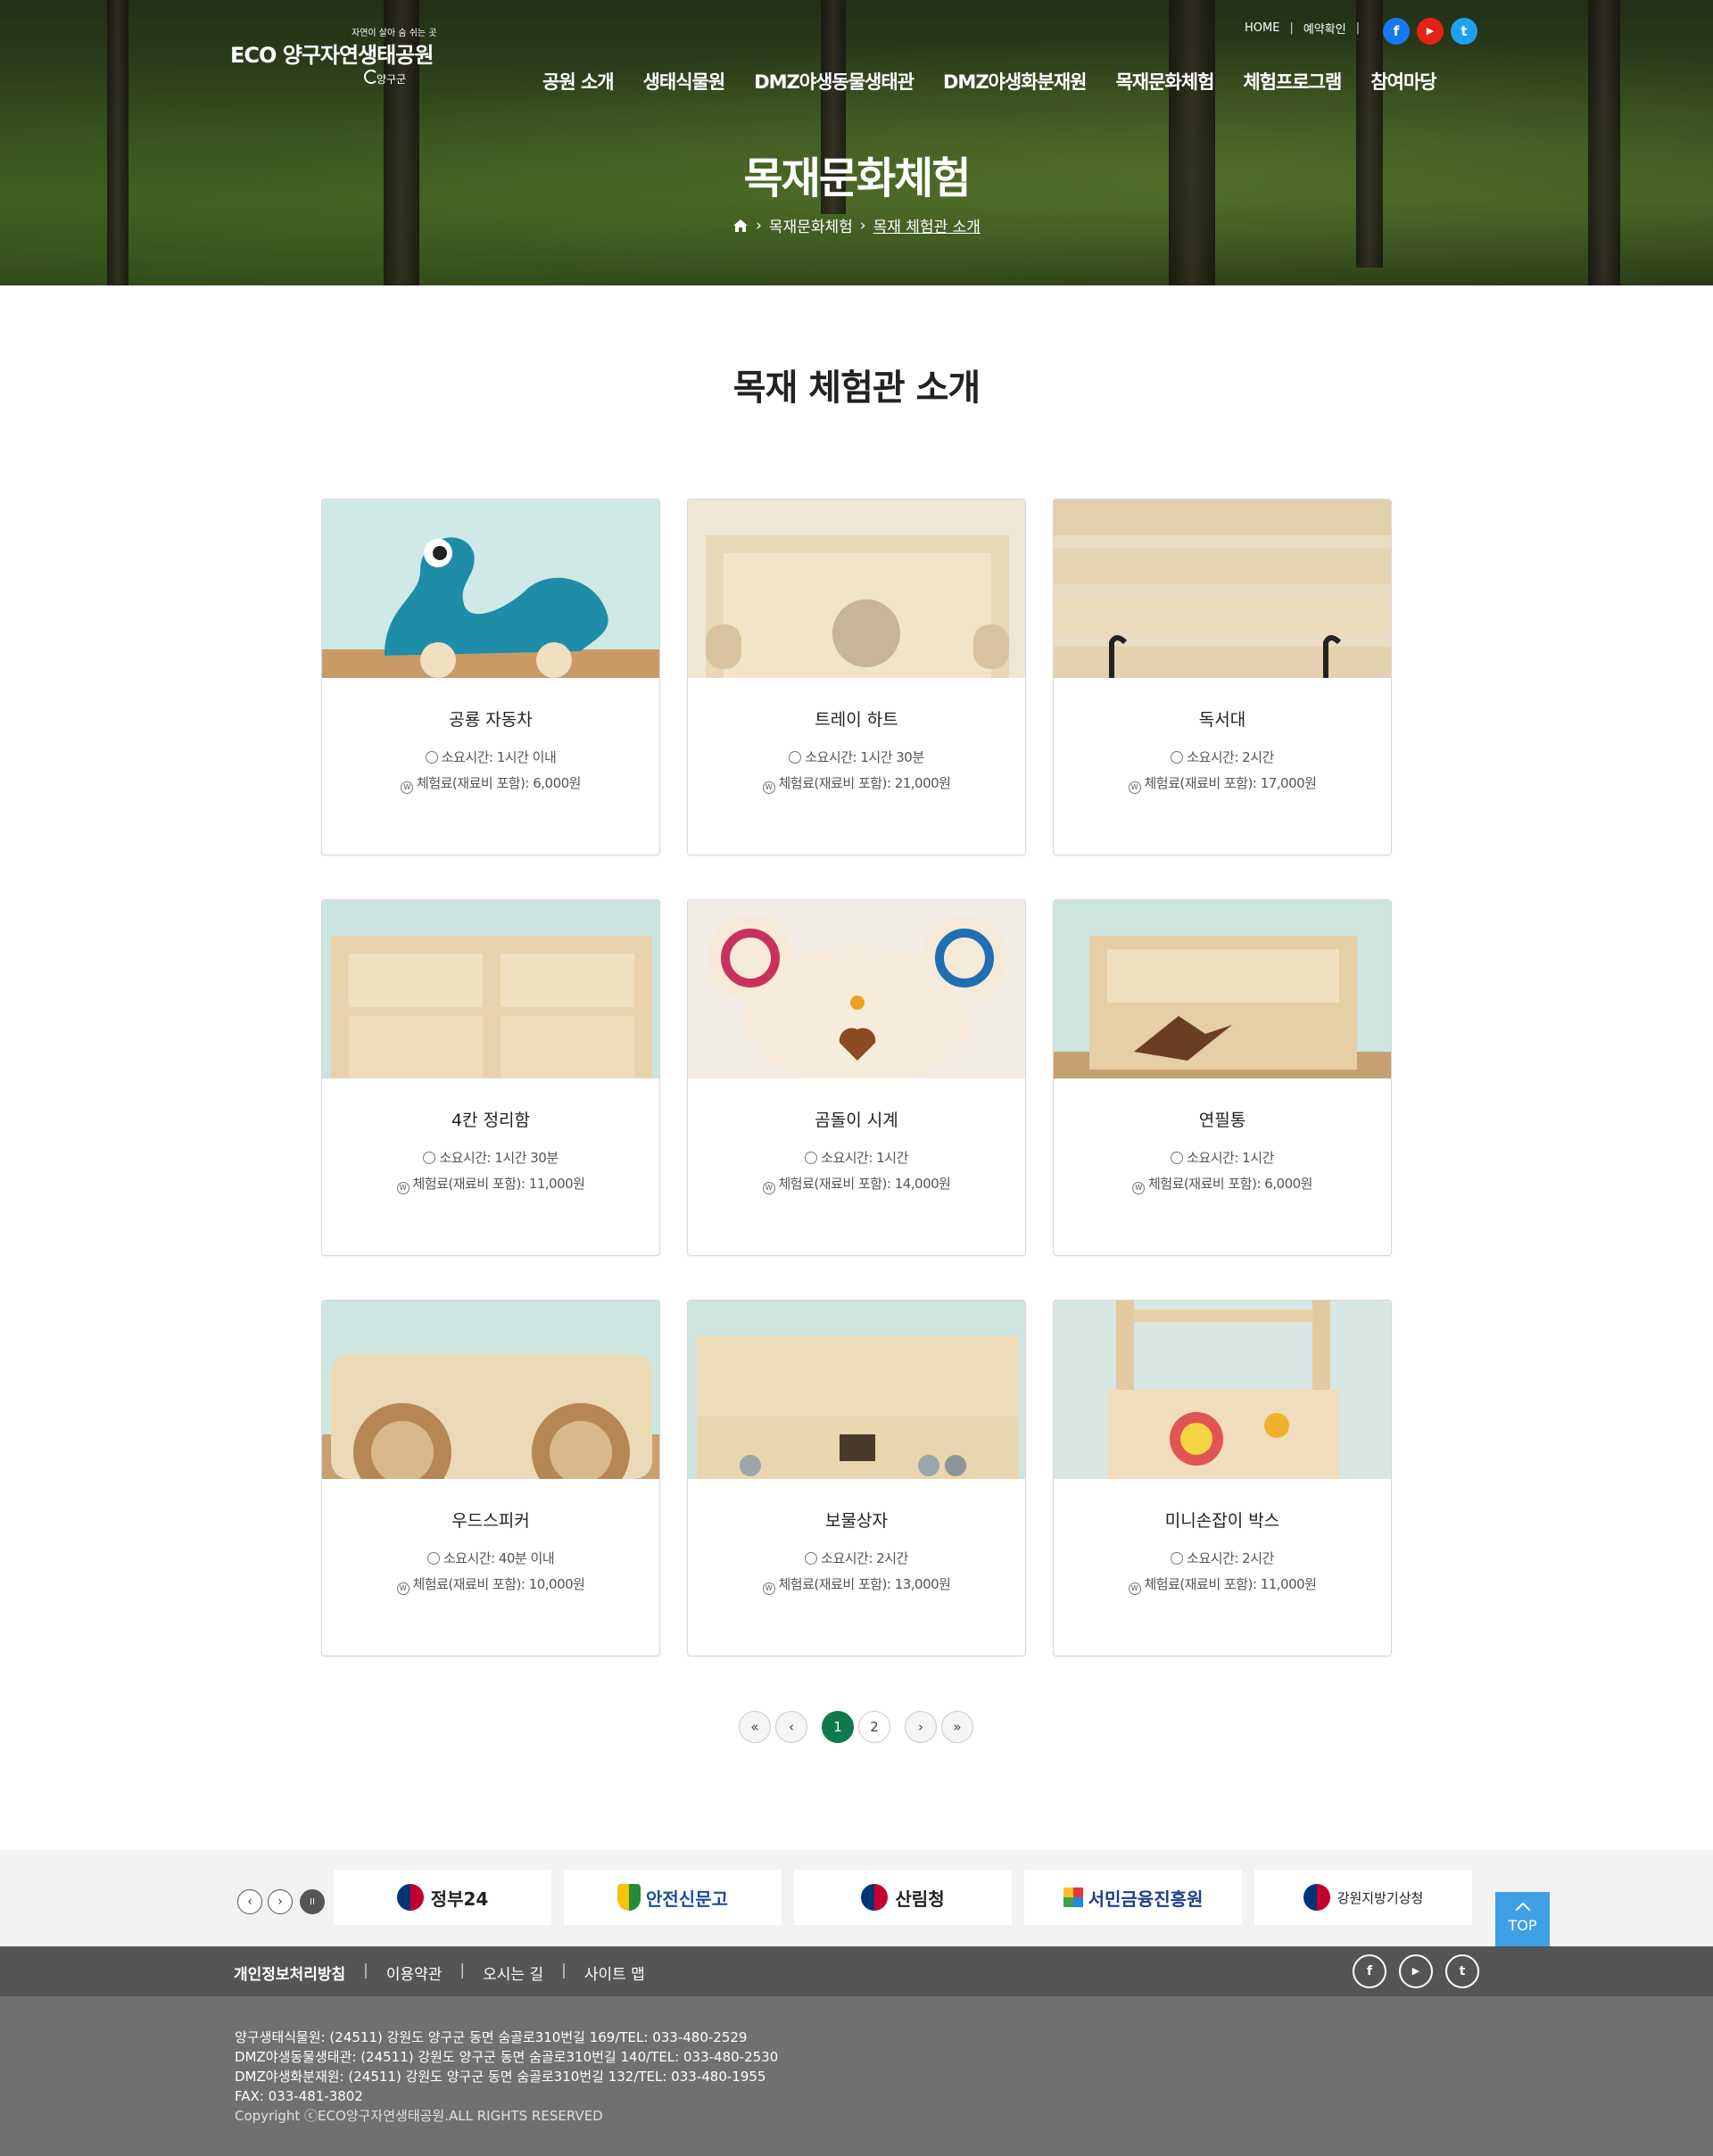 Image resolution: width=1713 pixels, height=2156 pixels. Describe the element at coordinates (1292, 81) in the screenshot. I see `nav-programs: 체험프로그램` at that location.